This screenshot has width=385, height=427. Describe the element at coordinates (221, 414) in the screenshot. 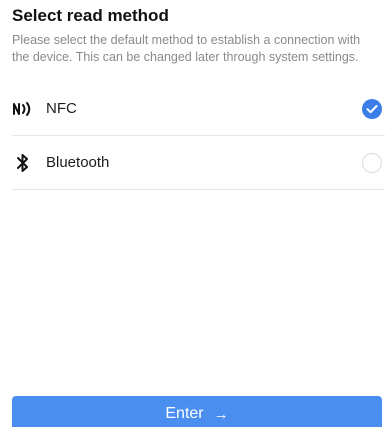

I see `arrow-right-icon: →` at that location.